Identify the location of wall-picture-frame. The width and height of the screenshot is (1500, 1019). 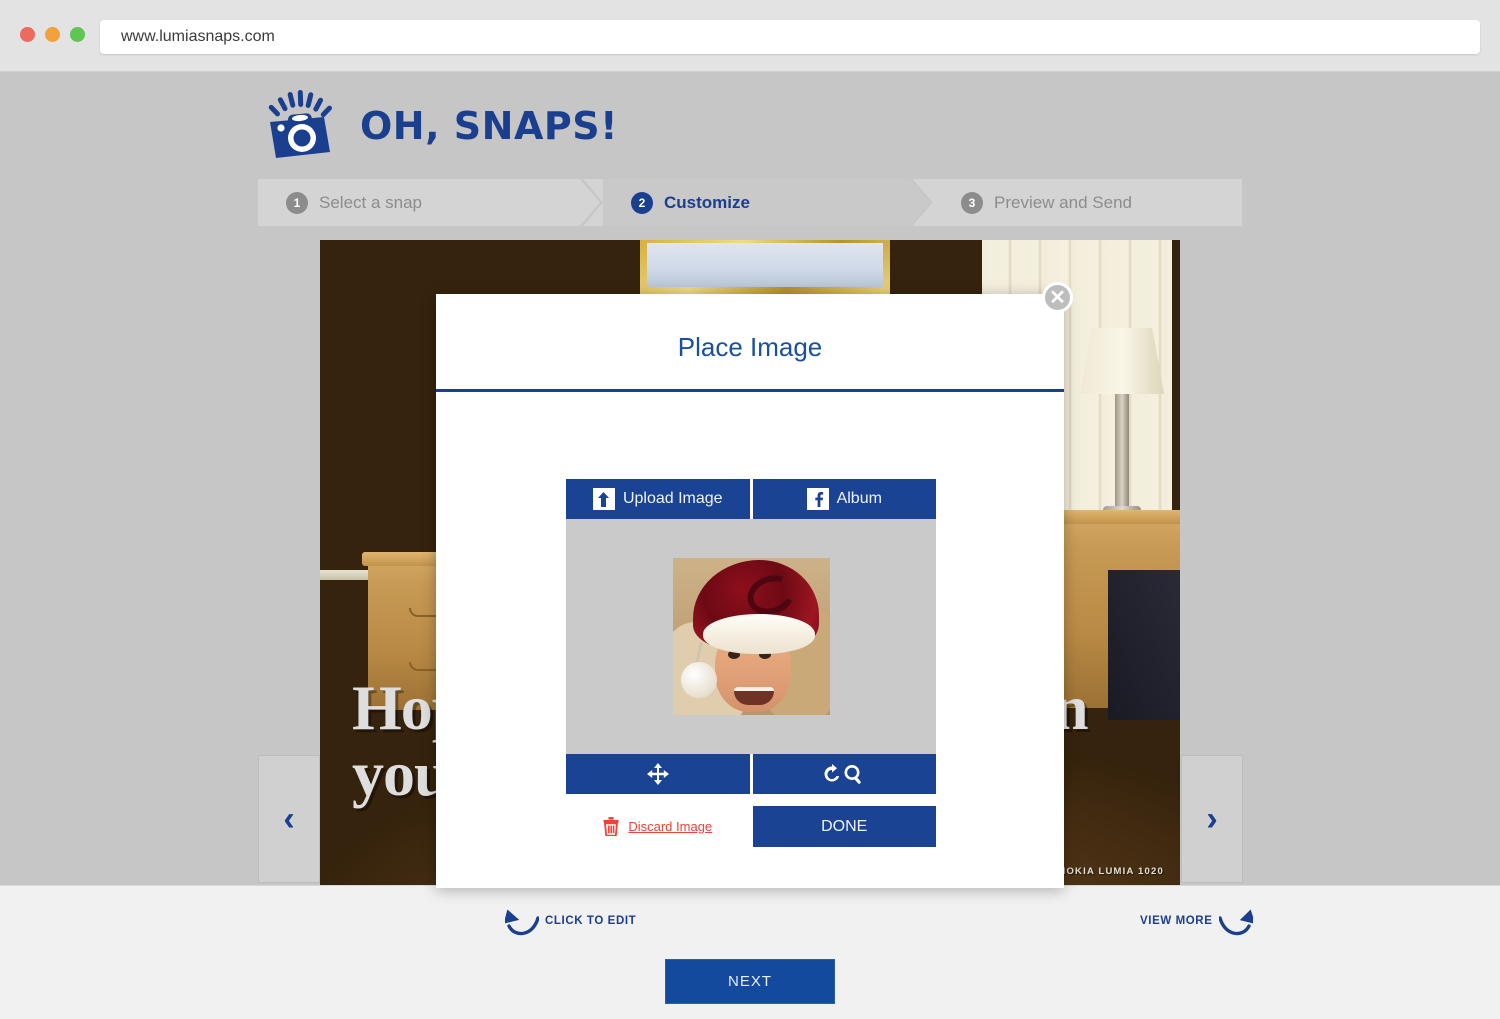
(765, 267).